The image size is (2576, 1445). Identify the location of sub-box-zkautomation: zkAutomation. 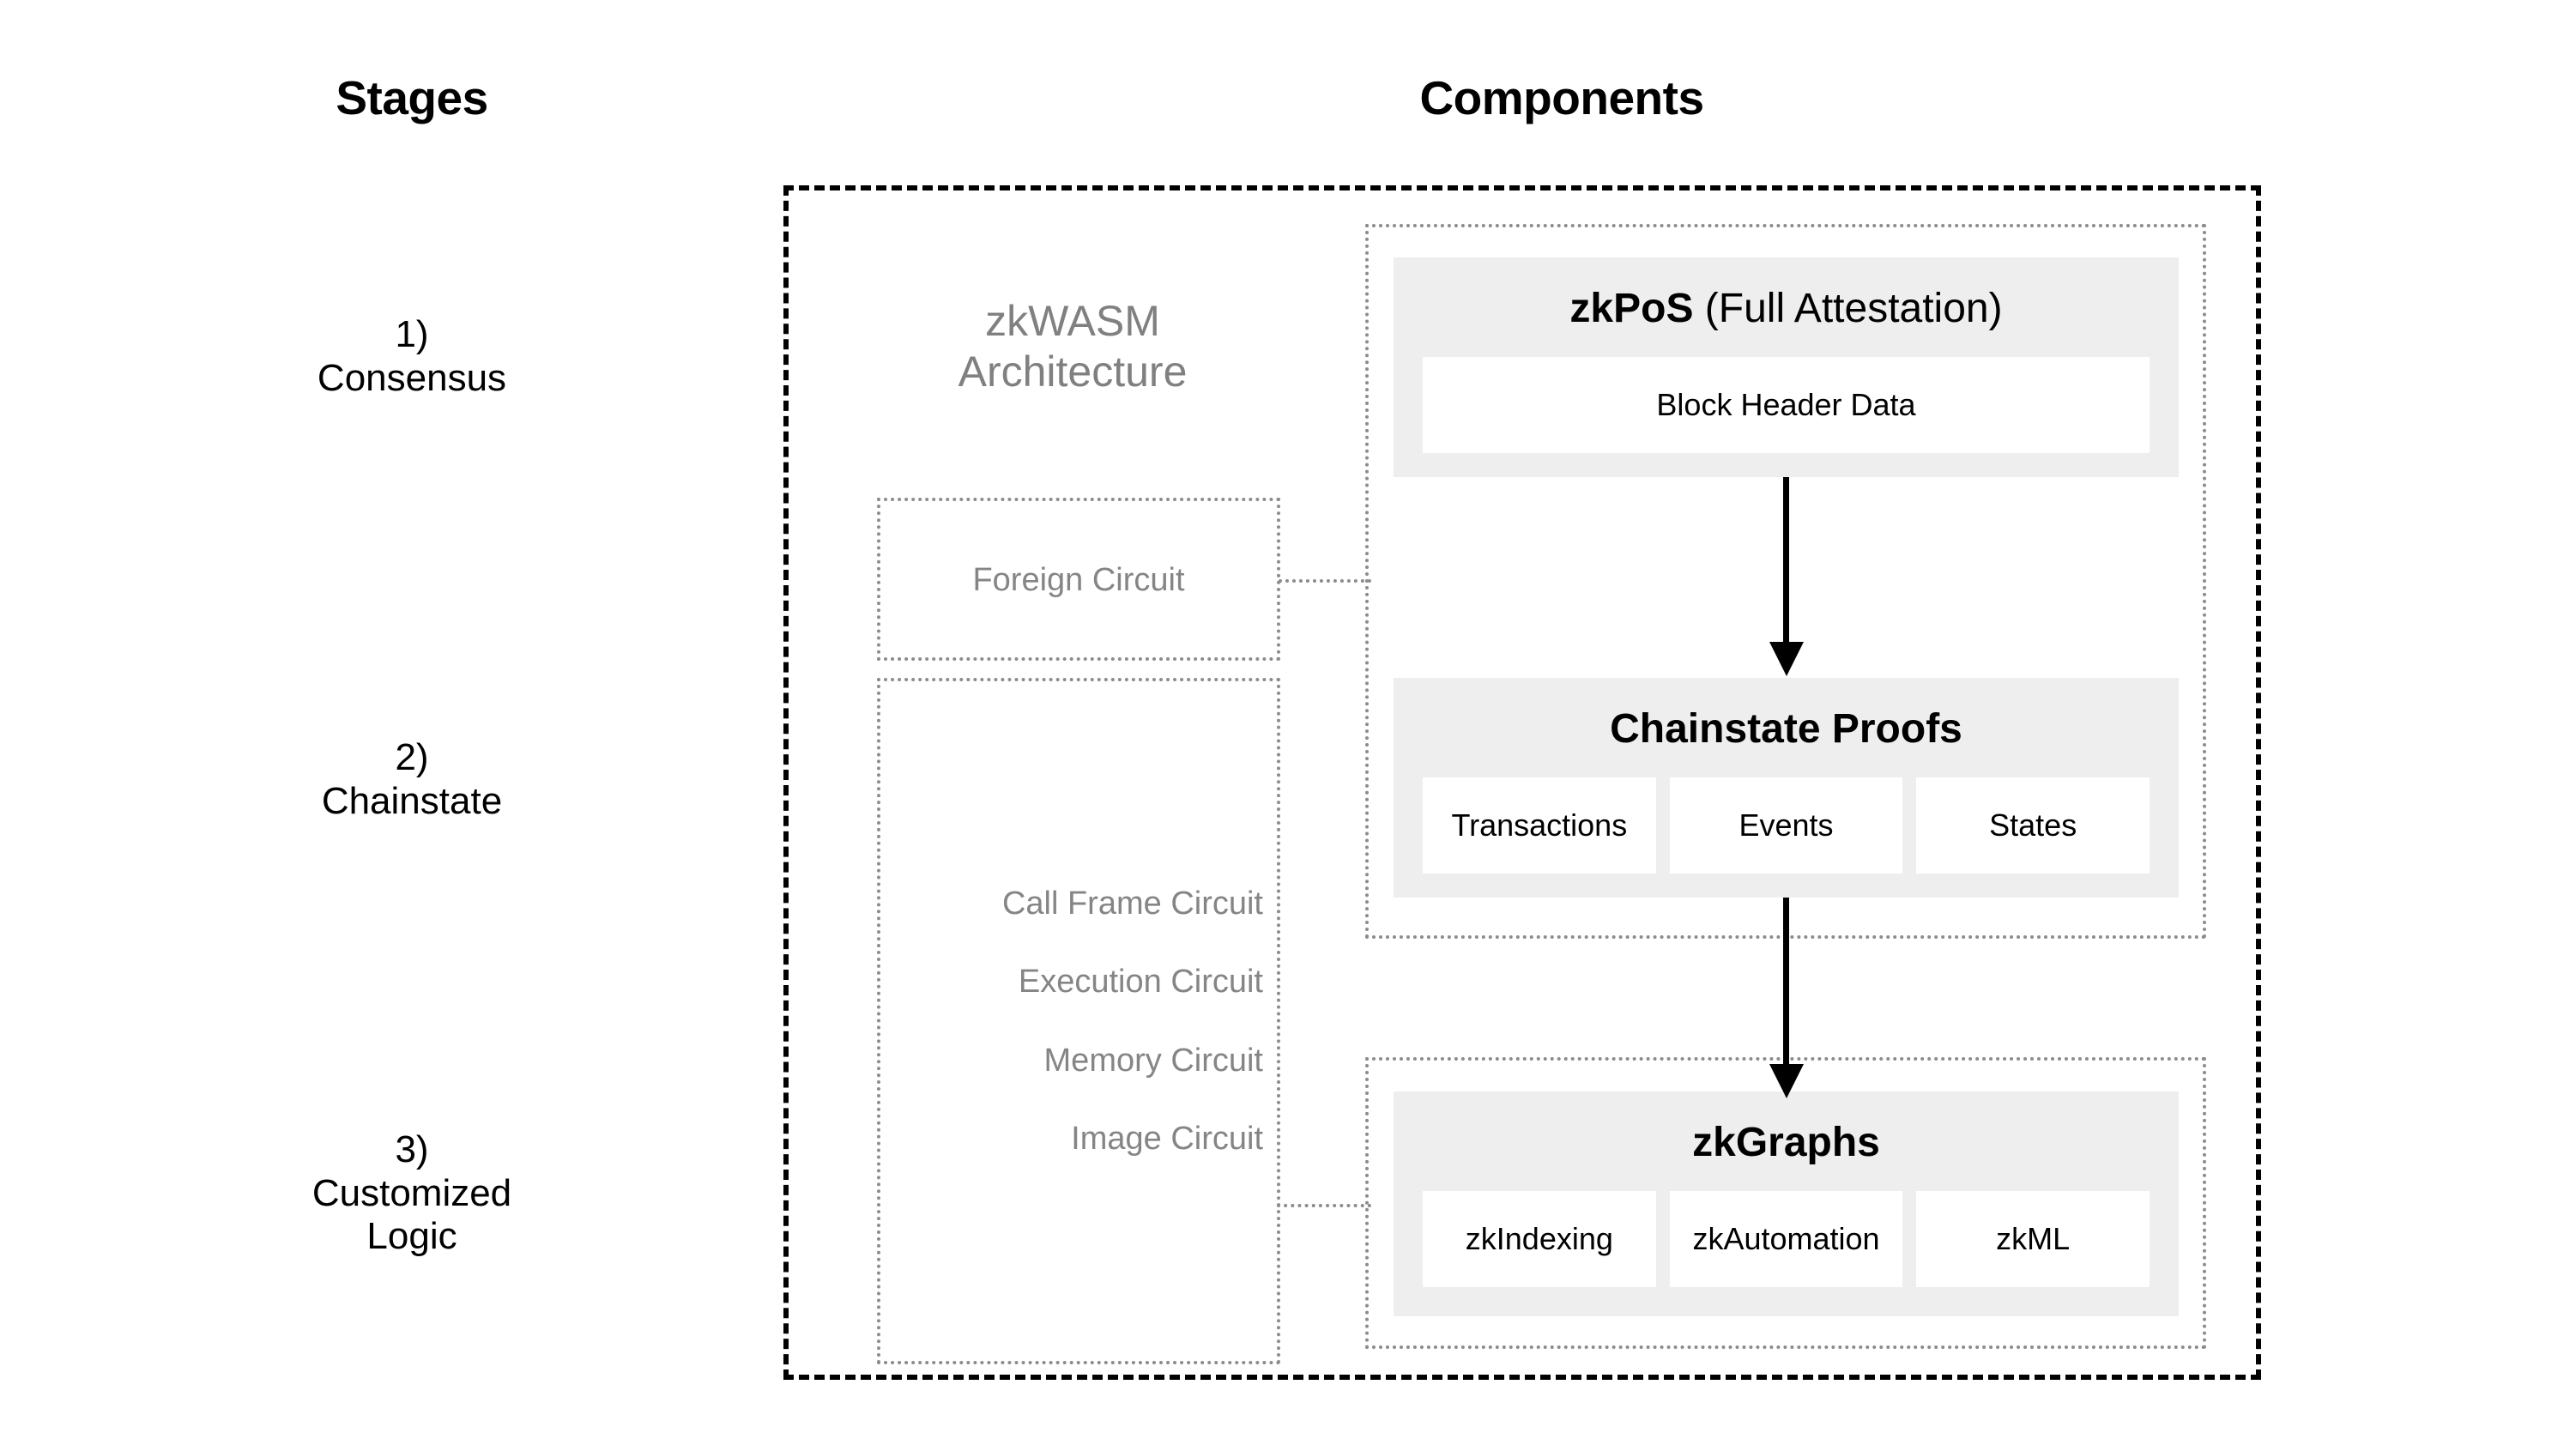
(1786, 1239).